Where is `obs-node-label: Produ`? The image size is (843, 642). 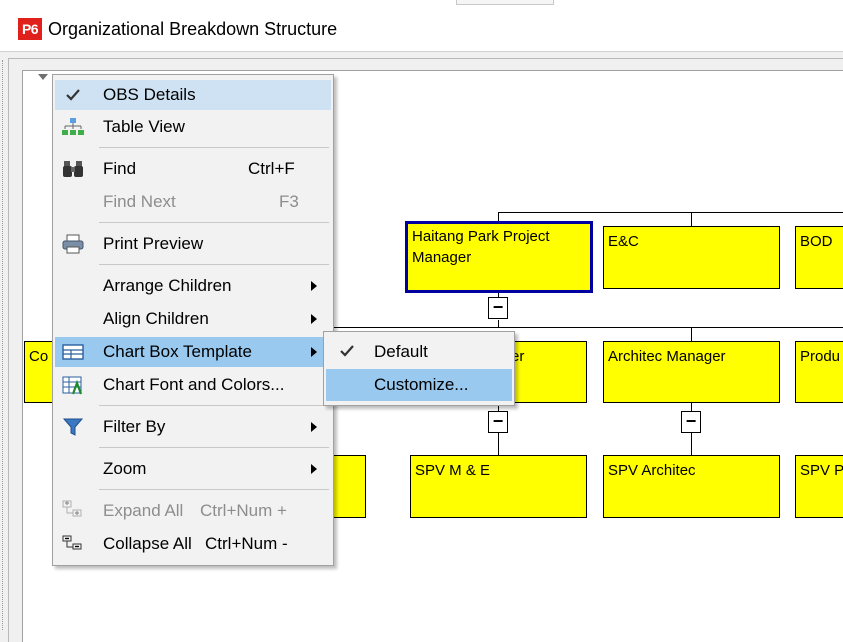 obs-node-label: Produ is located at coordinates (820, 356).